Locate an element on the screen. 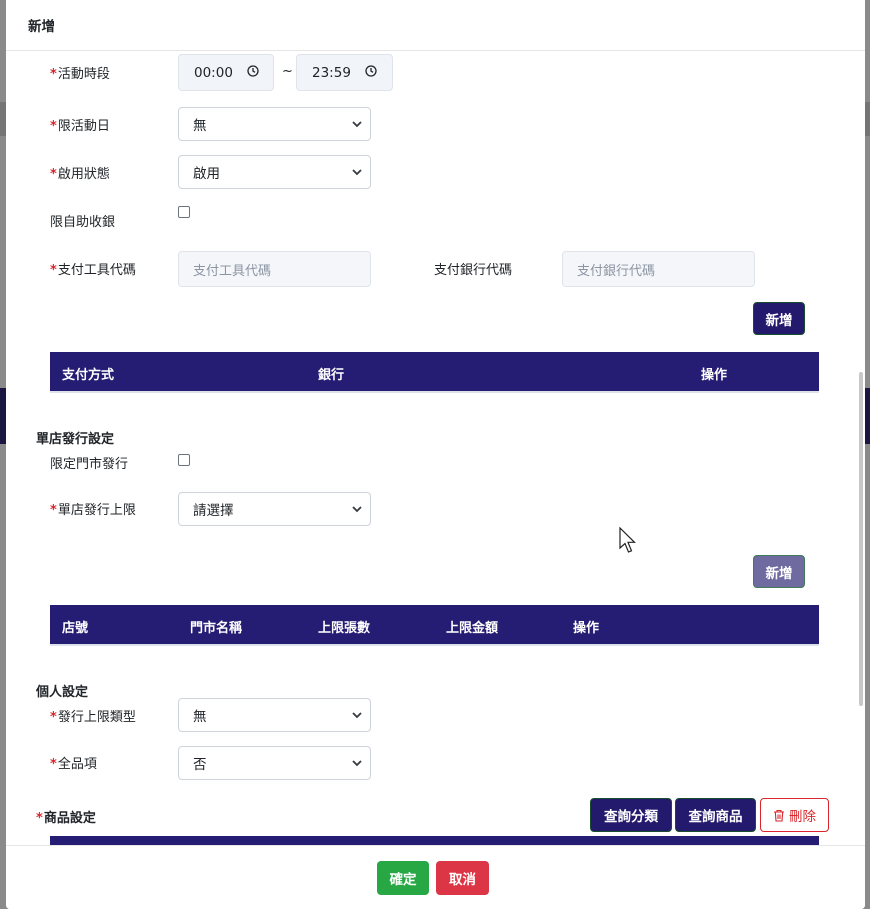  store-issue-limit-select: 請選擇 is located at coordinates (274, 509).